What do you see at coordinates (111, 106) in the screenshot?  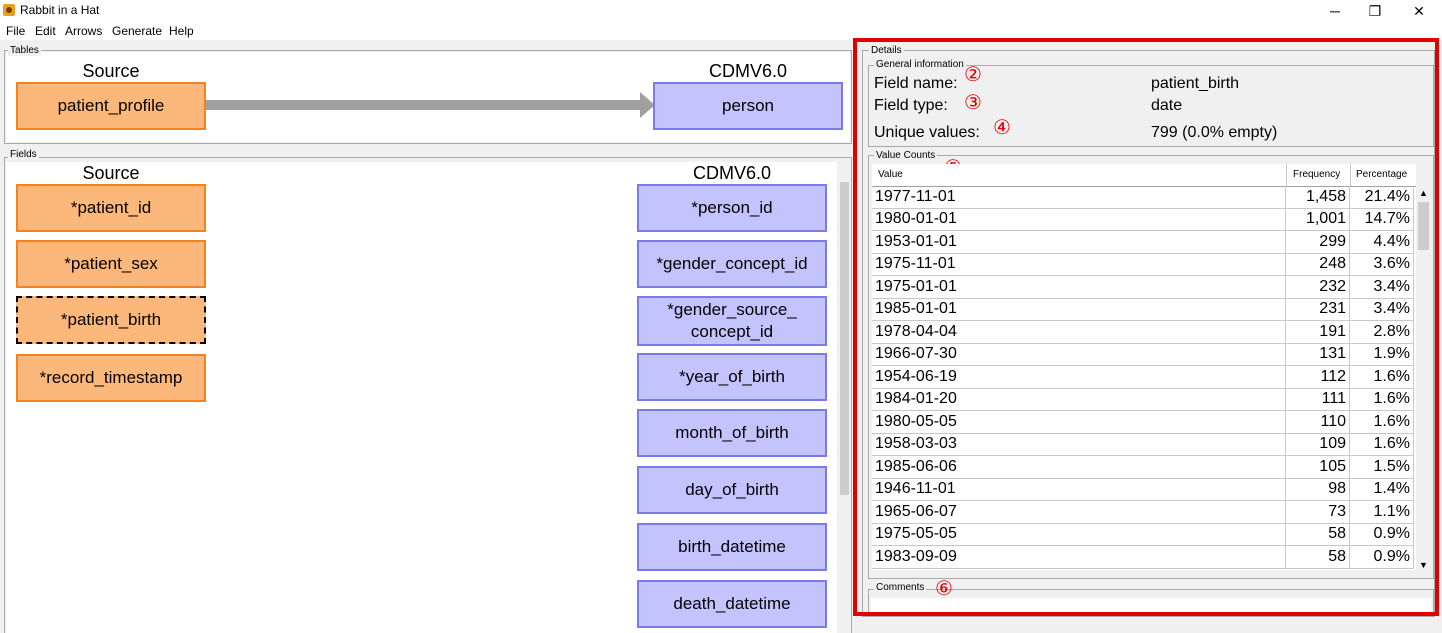 I see `source-table-patient-profile: patient_profile` at bounding box center [111, 106].